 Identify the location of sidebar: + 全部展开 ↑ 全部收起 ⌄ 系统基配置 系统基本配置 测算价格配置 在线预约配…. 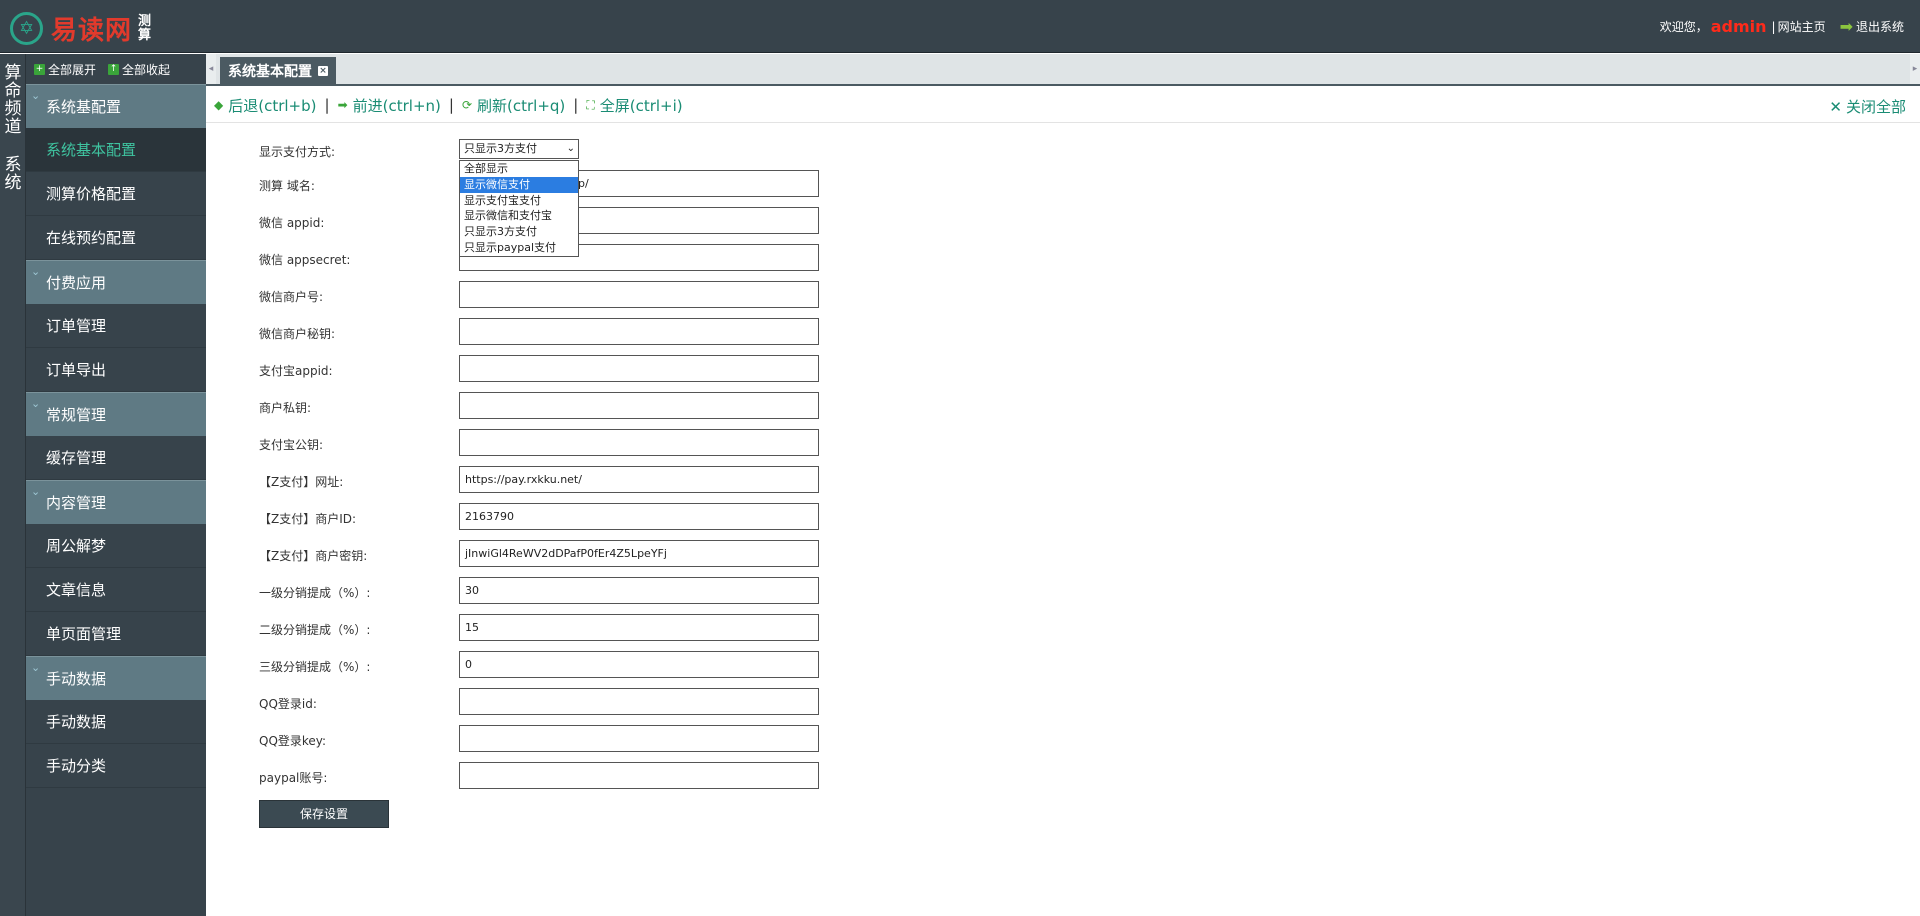
(116, 485).